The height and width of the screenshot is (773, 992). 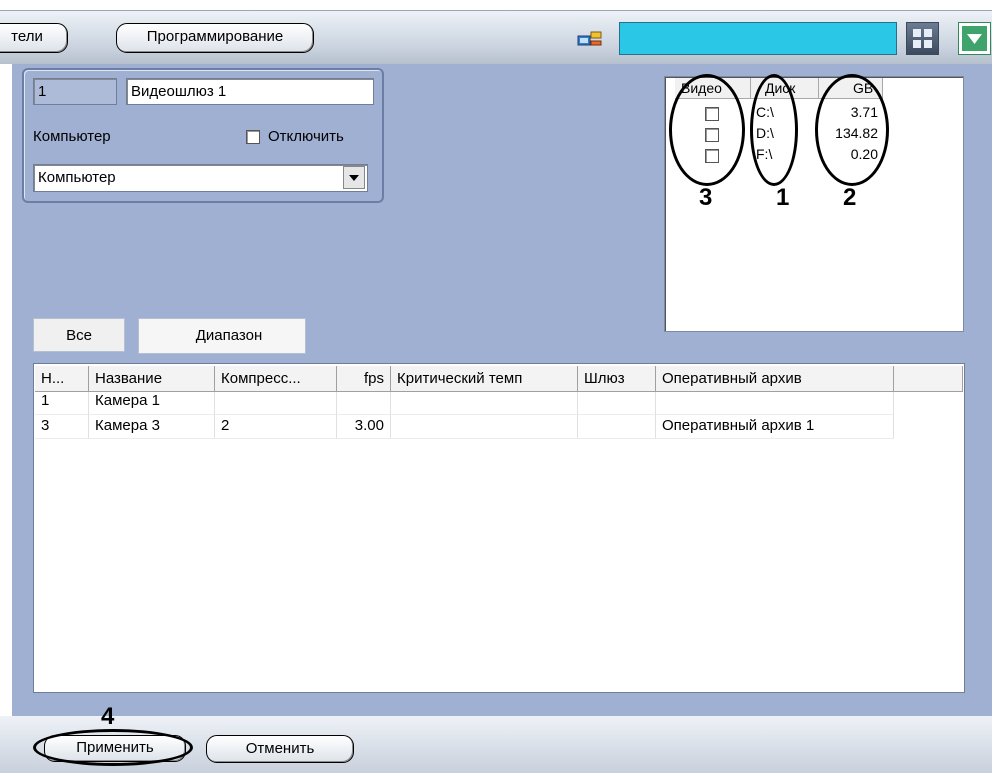 I want to click on chevron-down-icon, so click(x=354, y=177).